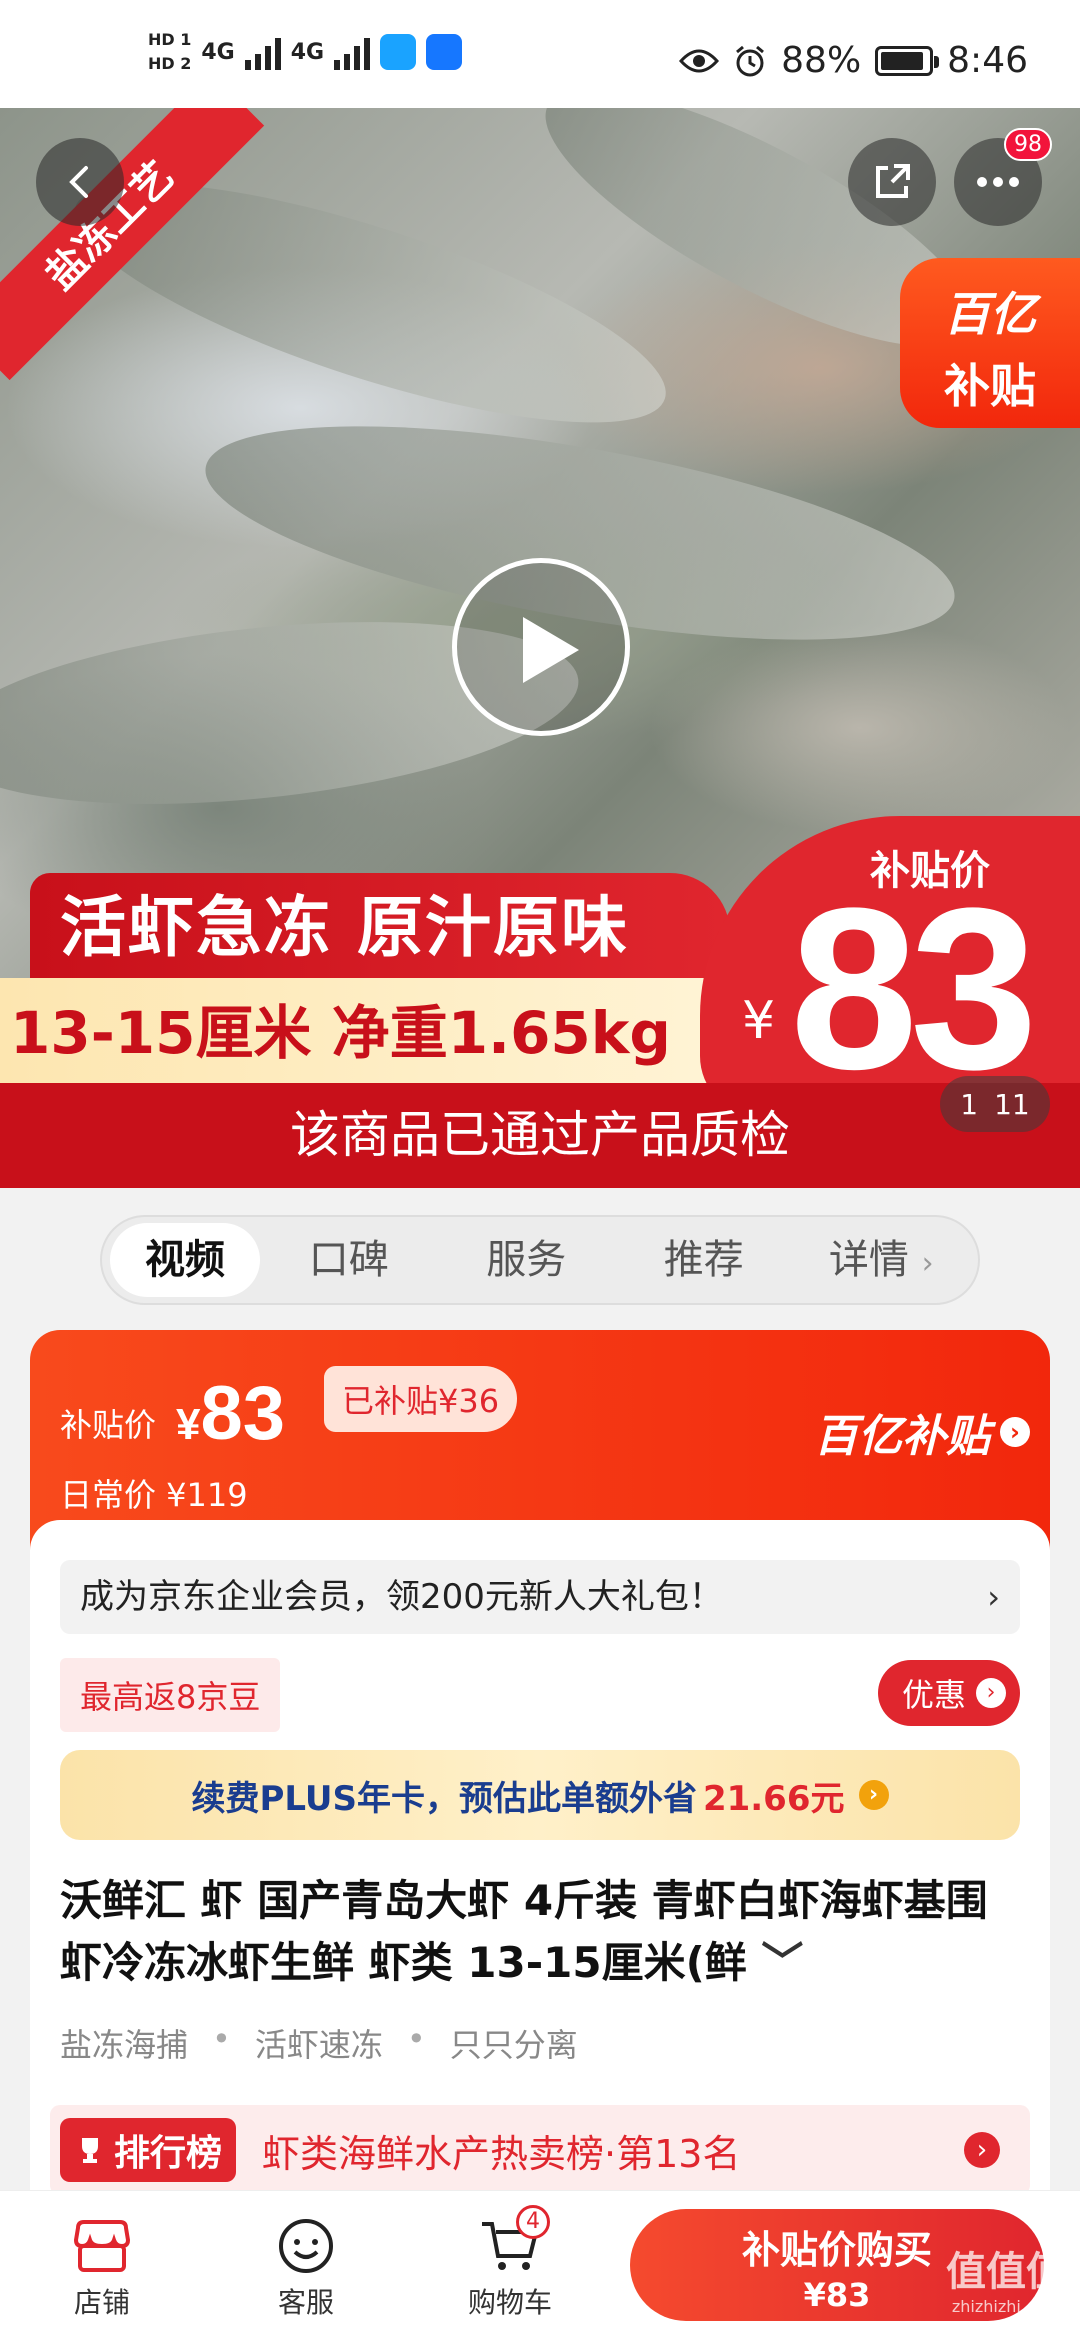 The height and width of the screenshot is (2340, 1080). Describe the element at coordinates (170, 63) in the screenshot. I see `hd2-label: HD 2` at that location.